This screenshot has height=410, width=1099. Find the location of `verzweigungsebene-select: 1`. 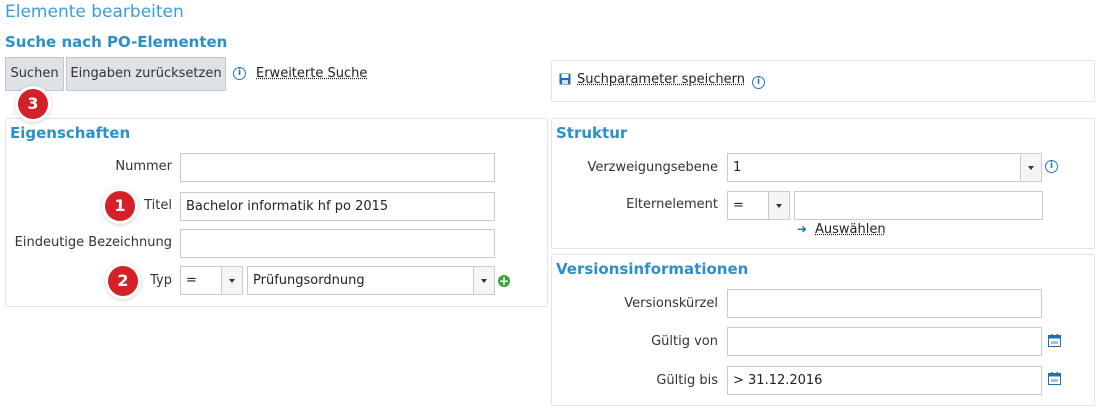

verzweigungsebene-select: 1 is located at coordinates (884, 167).